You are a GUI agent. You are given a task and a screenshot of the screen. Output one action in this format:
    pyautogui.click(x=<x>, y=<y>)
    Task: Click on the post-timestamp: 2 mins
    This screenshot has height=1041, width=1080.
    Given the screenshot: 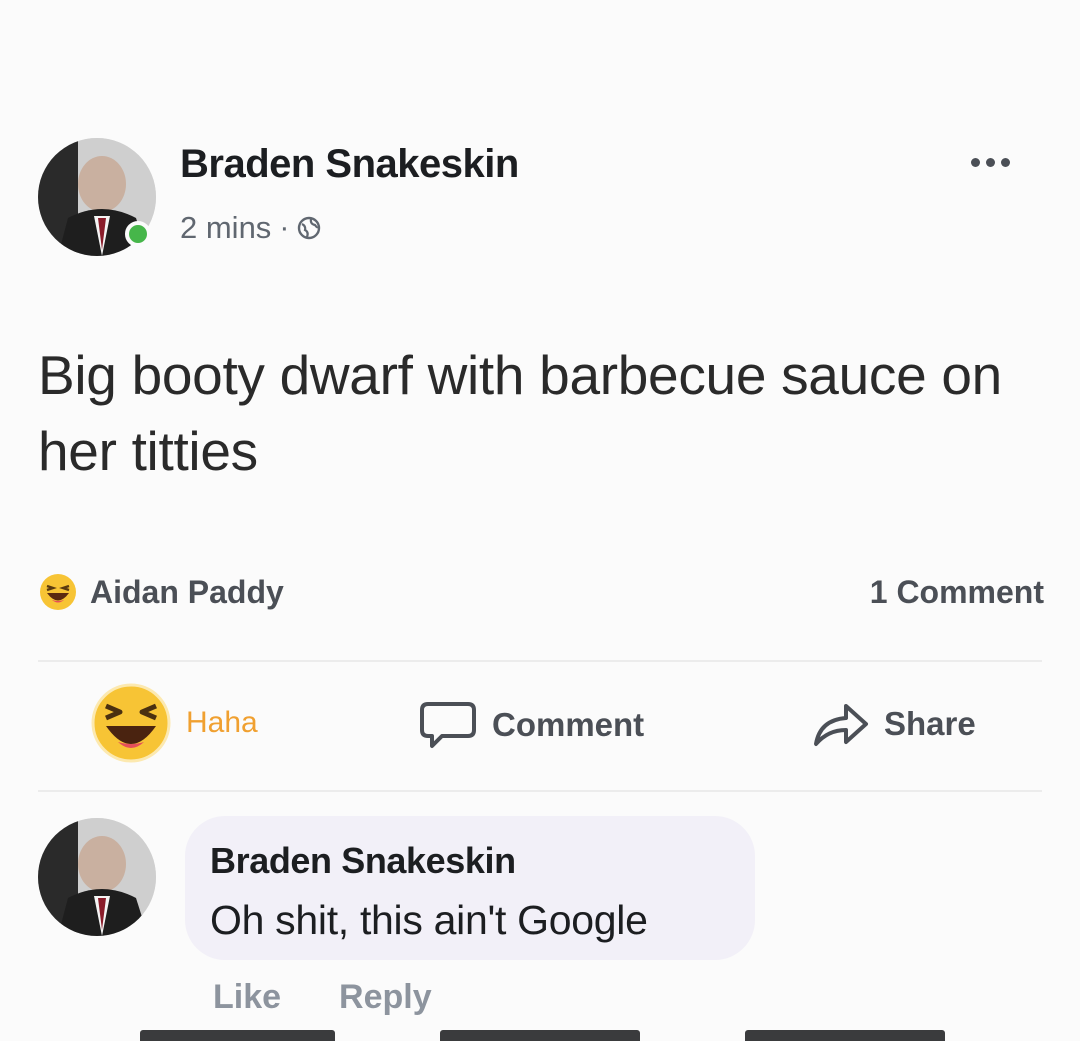 What is the action you would take?
    pyautogui.click(x=225, y=228)
    